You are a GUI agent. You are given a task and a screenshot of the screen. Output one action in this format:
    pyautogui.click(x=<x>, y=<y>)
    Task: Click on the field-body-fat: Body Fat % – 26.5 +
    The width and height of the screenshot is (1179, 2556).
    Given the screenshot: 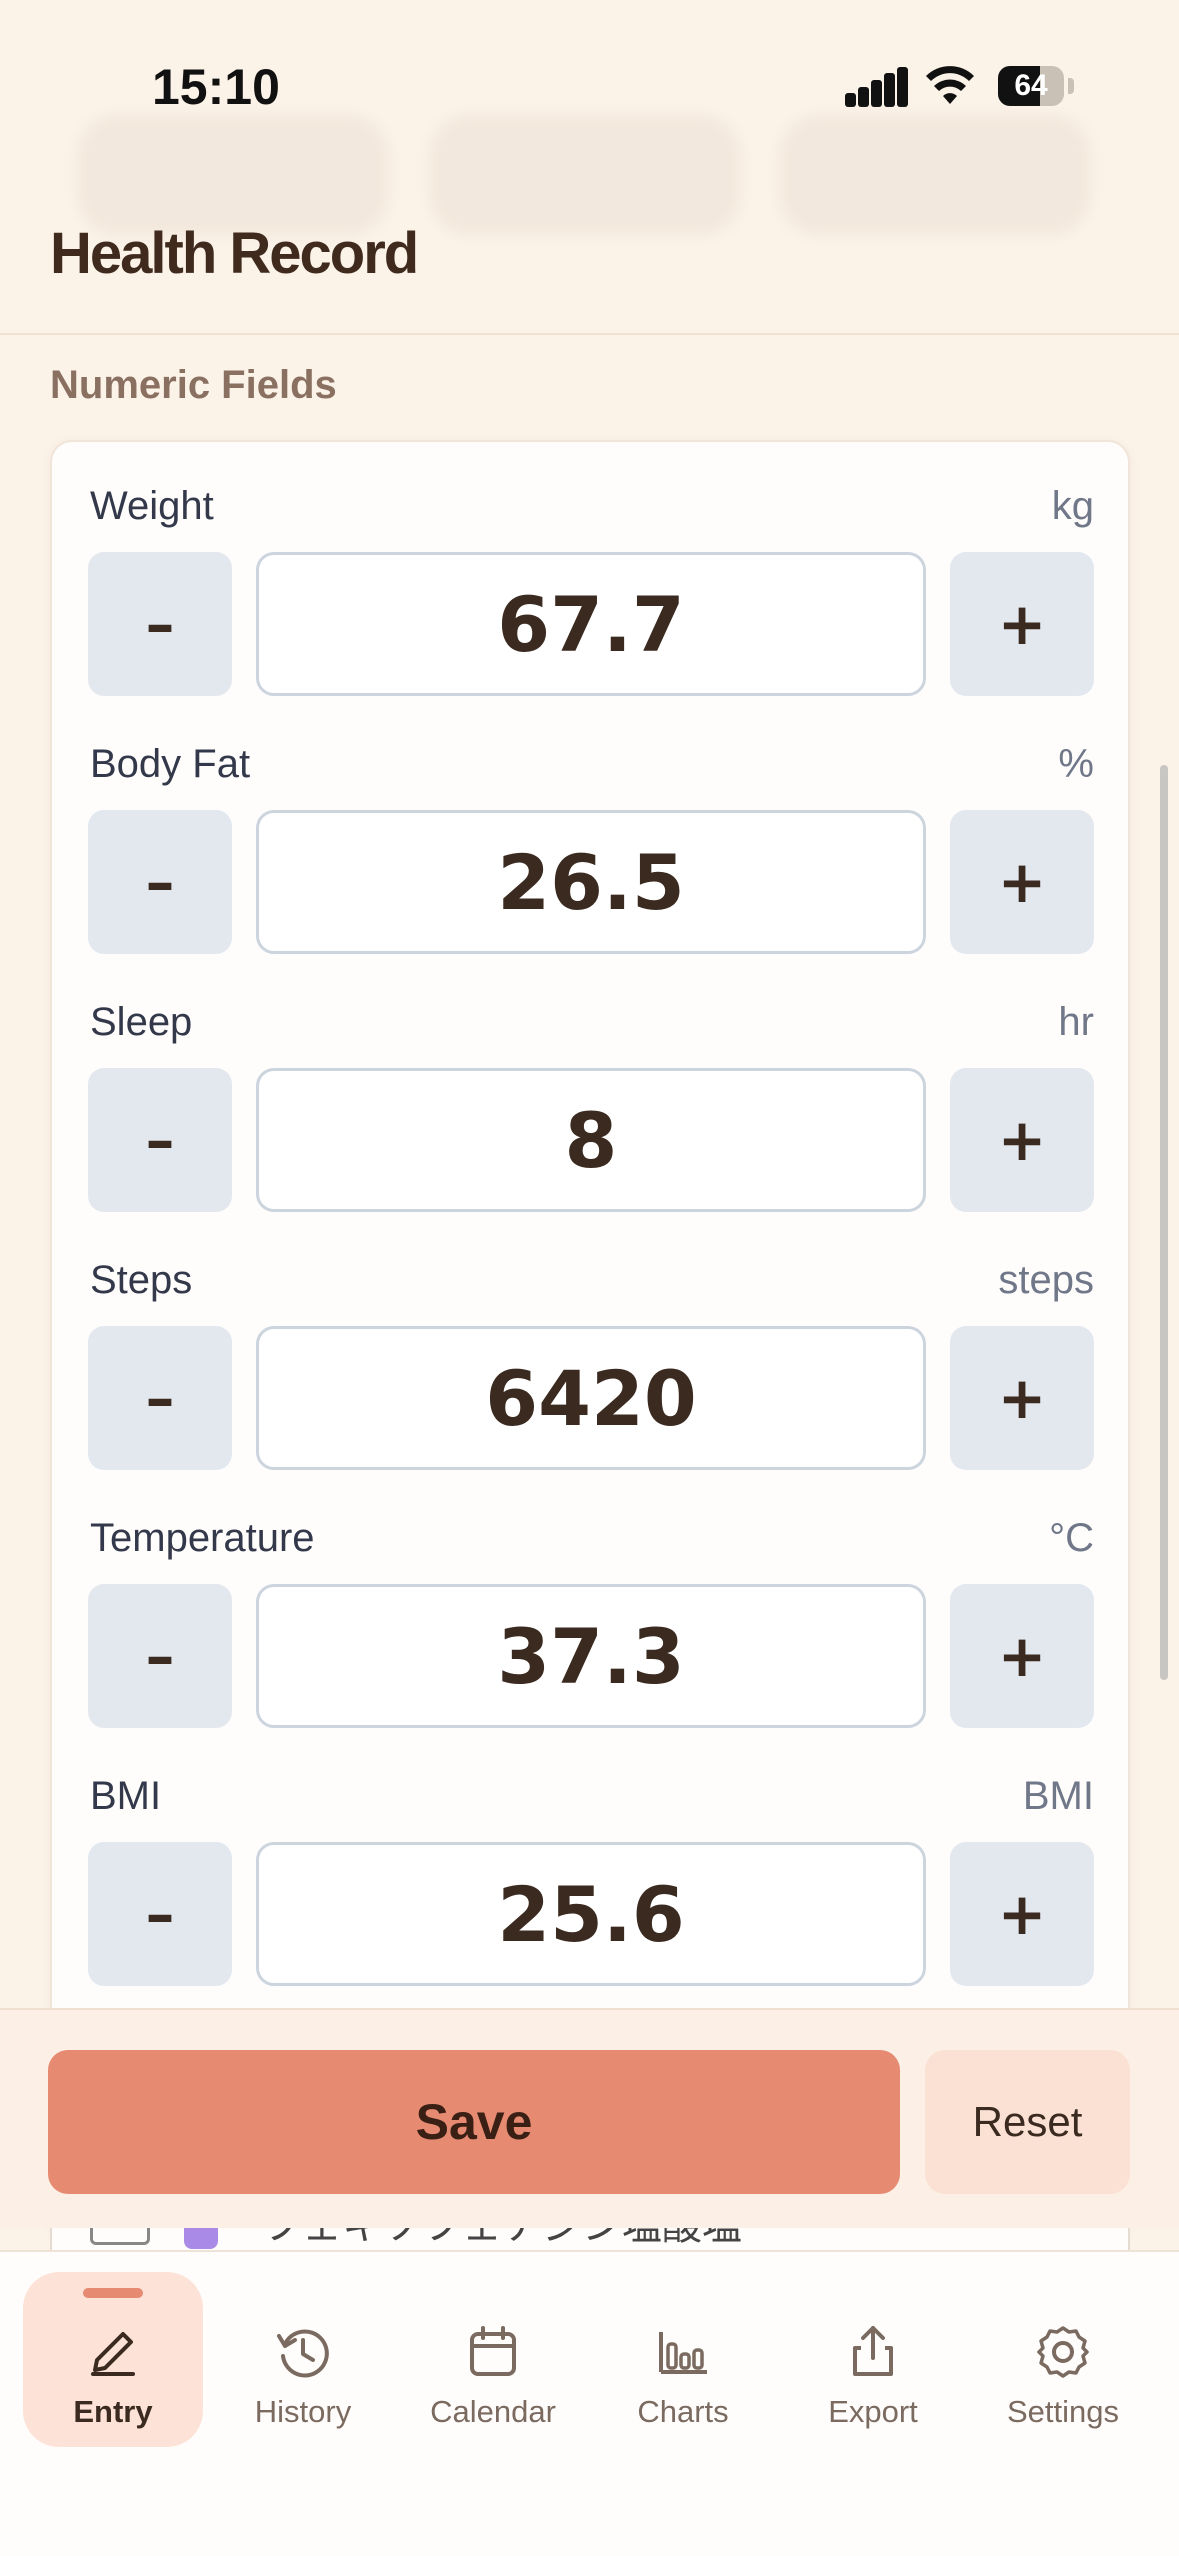 What is the action you would take?
    pyautogui.click(x=591, y=871)
    